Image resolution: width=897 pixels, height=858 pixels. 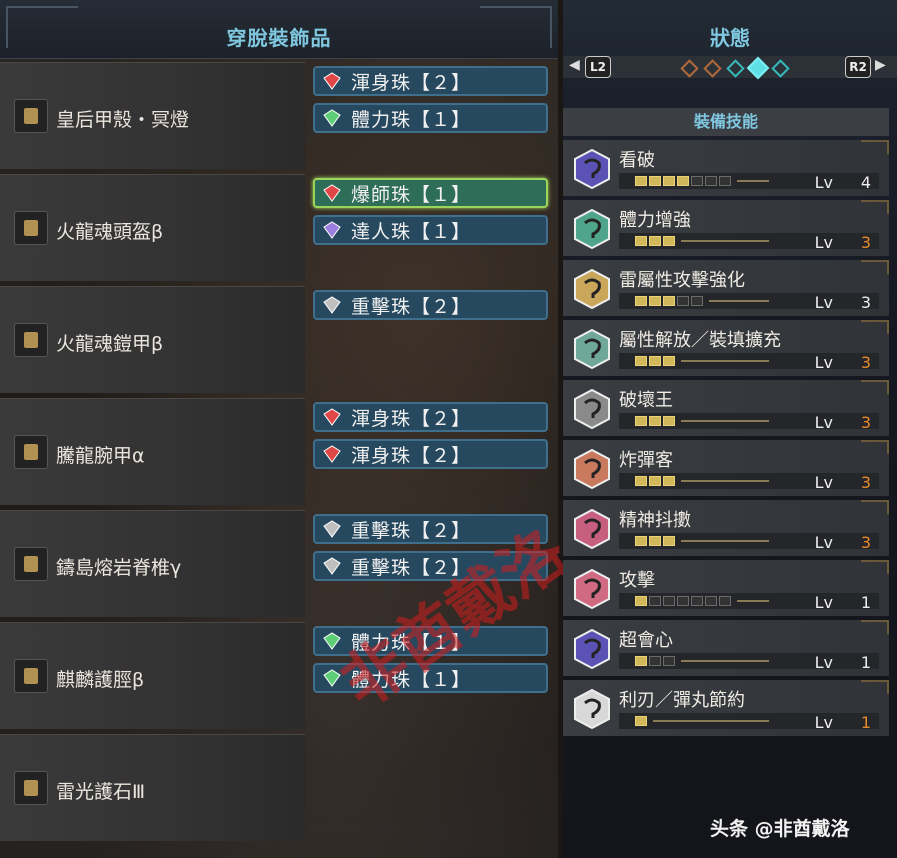 What do you see at coordinates (100, 680) in the screenshot?
I see `equipment-name: 麒麟護脛β` at bounding box center [100, 680].